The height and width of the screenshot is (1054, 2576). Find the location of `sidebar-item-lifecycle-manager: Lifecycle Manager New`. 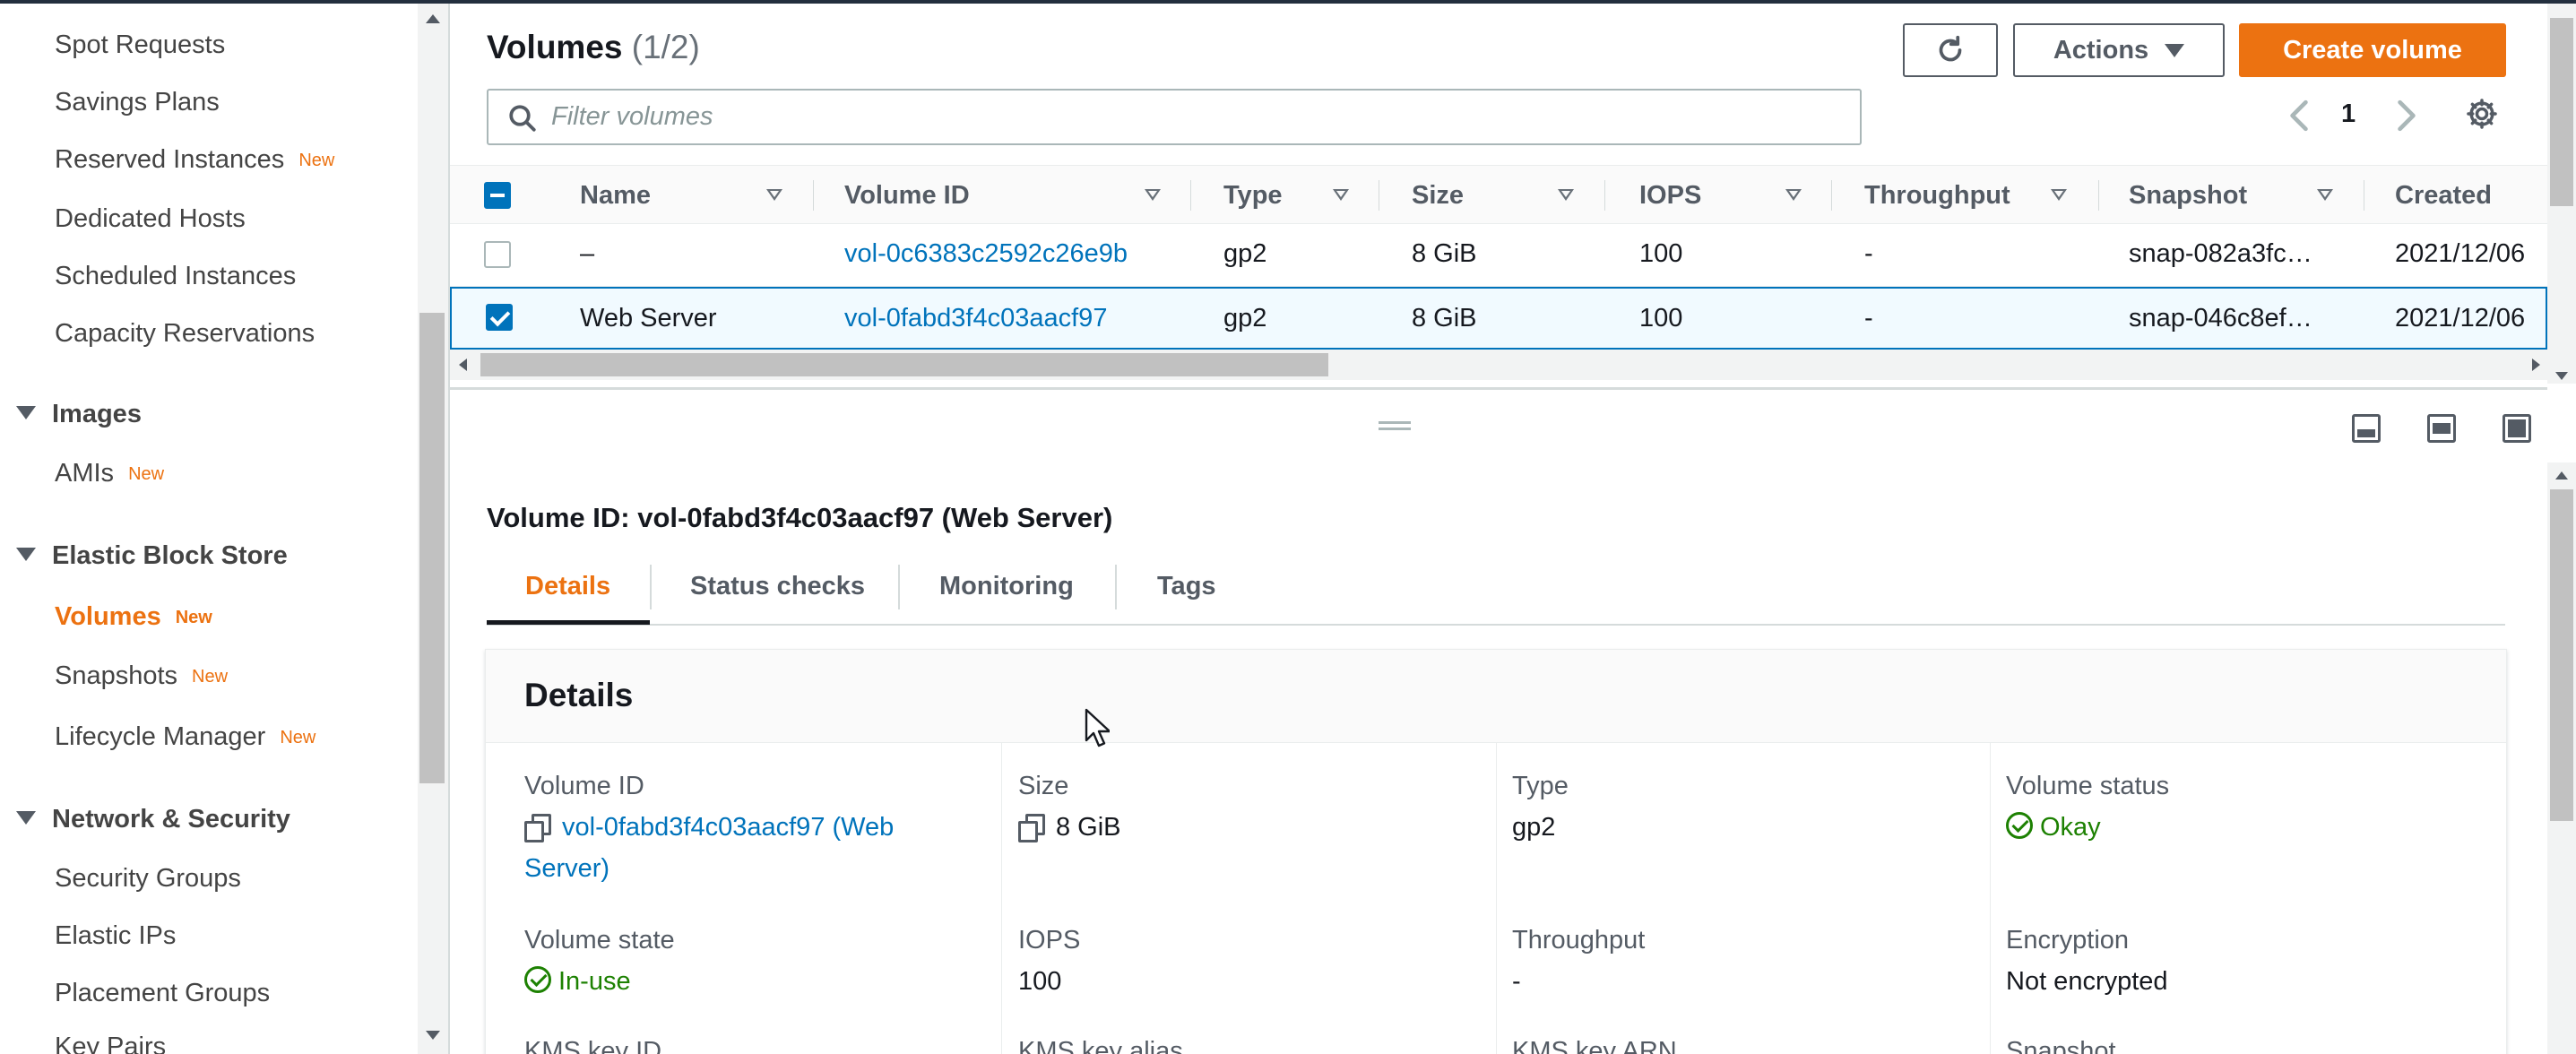

sidebar-item-lifecycle-manager: Lifecycle Manager New is located at coordinates (185, 737).